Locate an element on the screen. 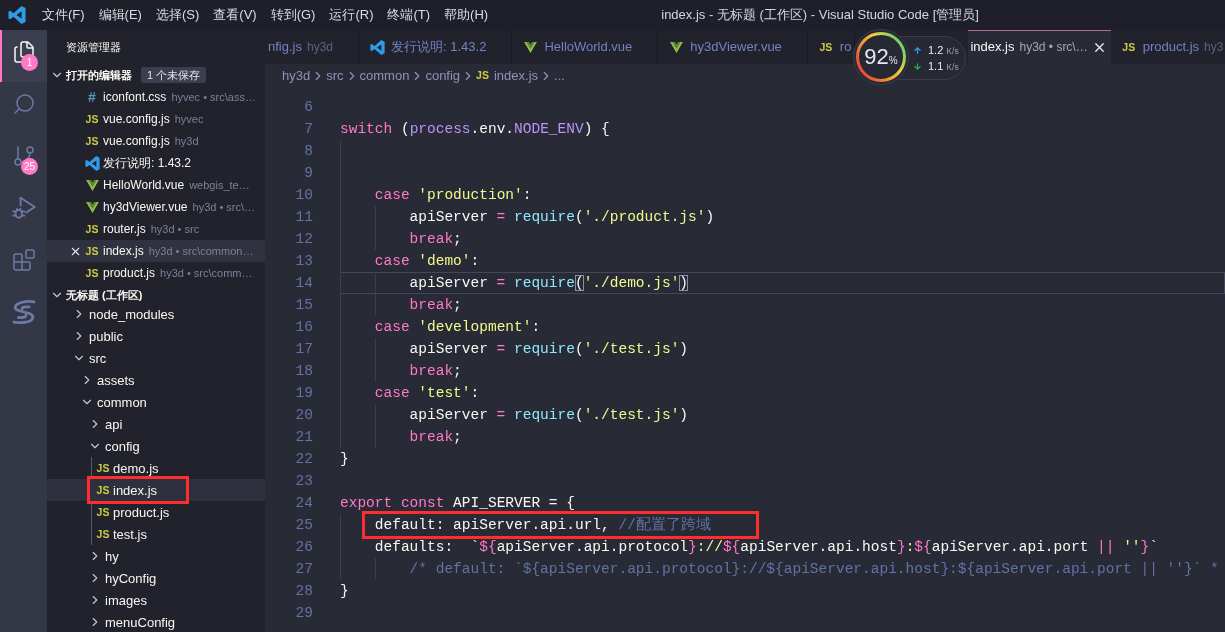  tree-item: JS product.js is located at coordinates (156, 512).